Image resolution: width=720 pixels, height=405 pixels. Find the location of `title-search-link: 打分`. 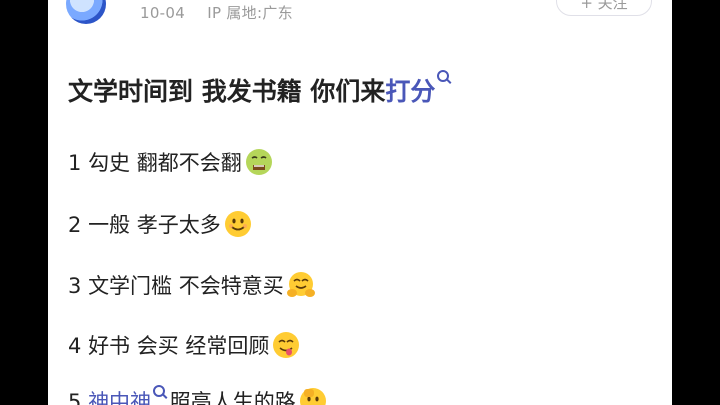

title-search-link: 打分 is located at coordinates (410, 91).